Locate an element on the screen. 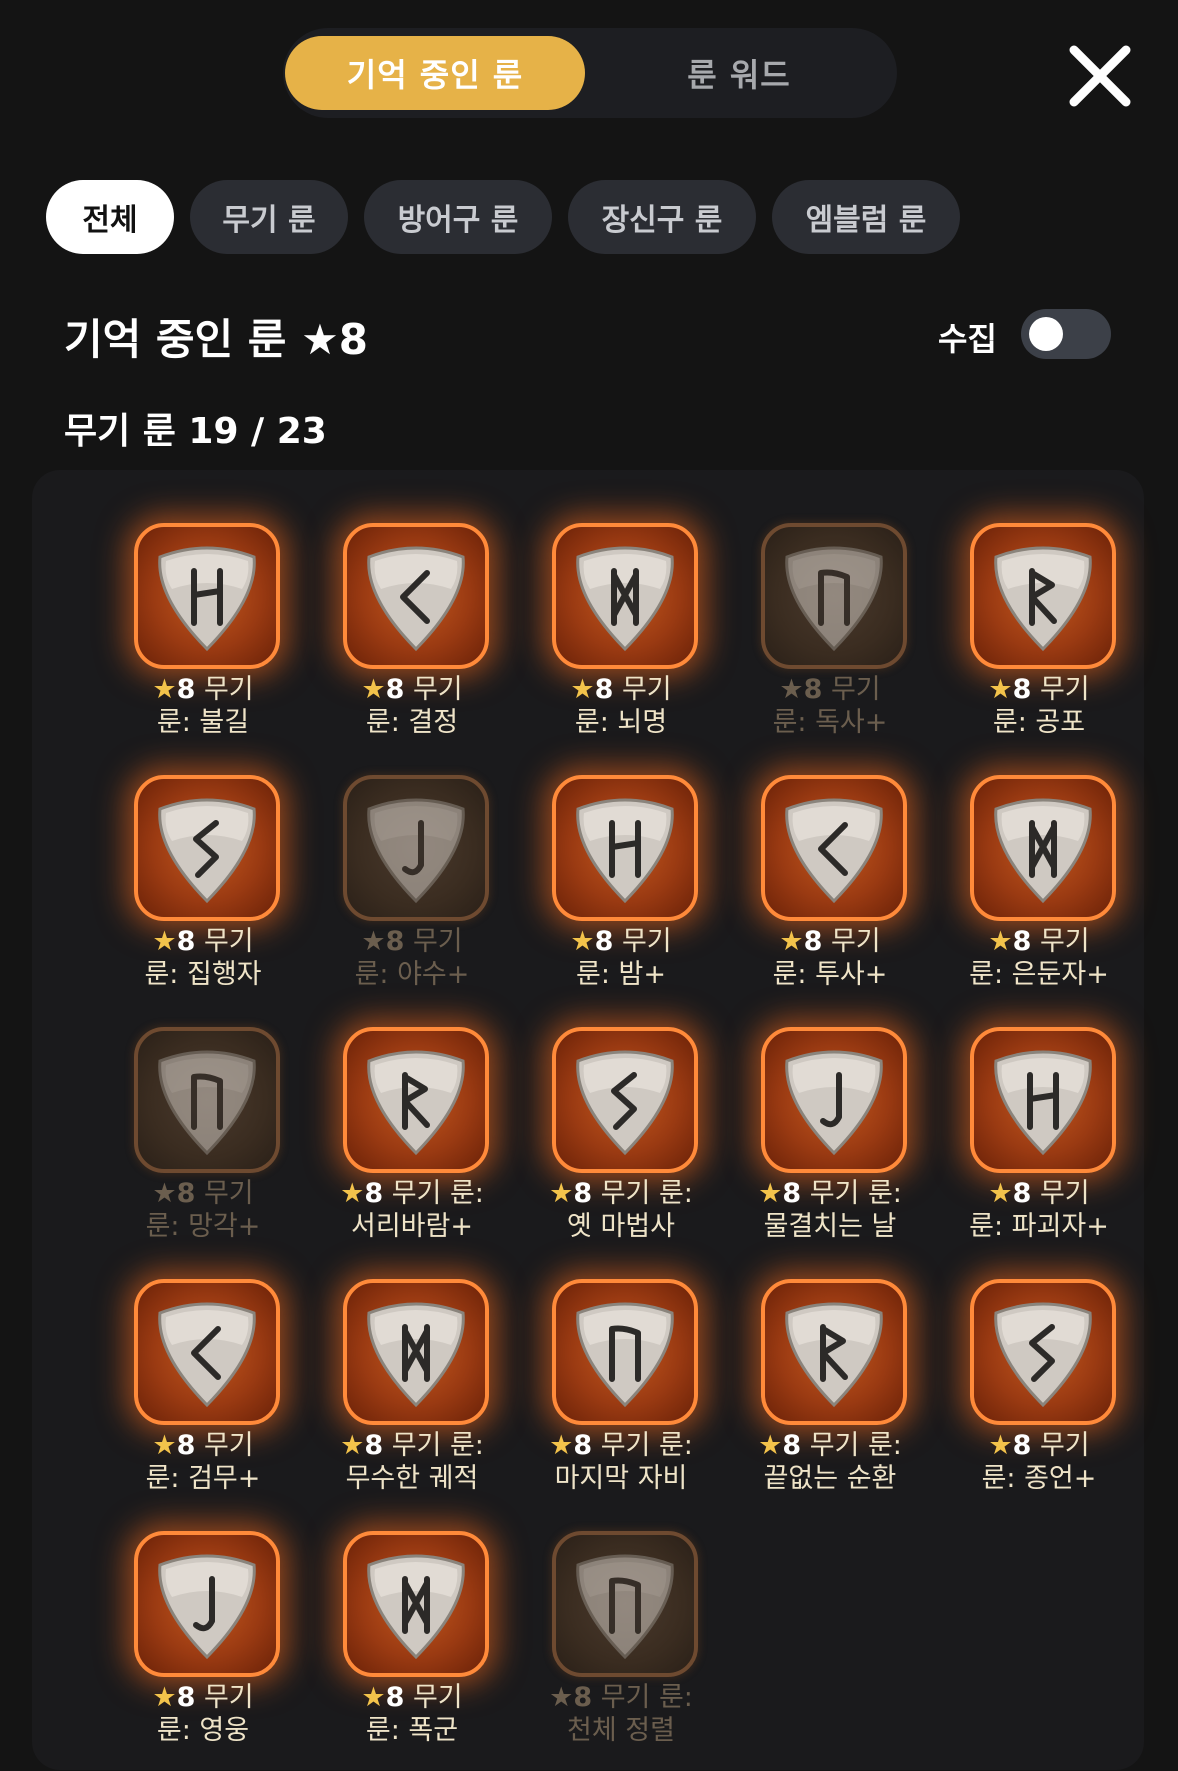 This screenshot has height=1771, width=1178. mode-tabs: 기억 중인 룬 룬 워드 is located at coordinates (590, 73).